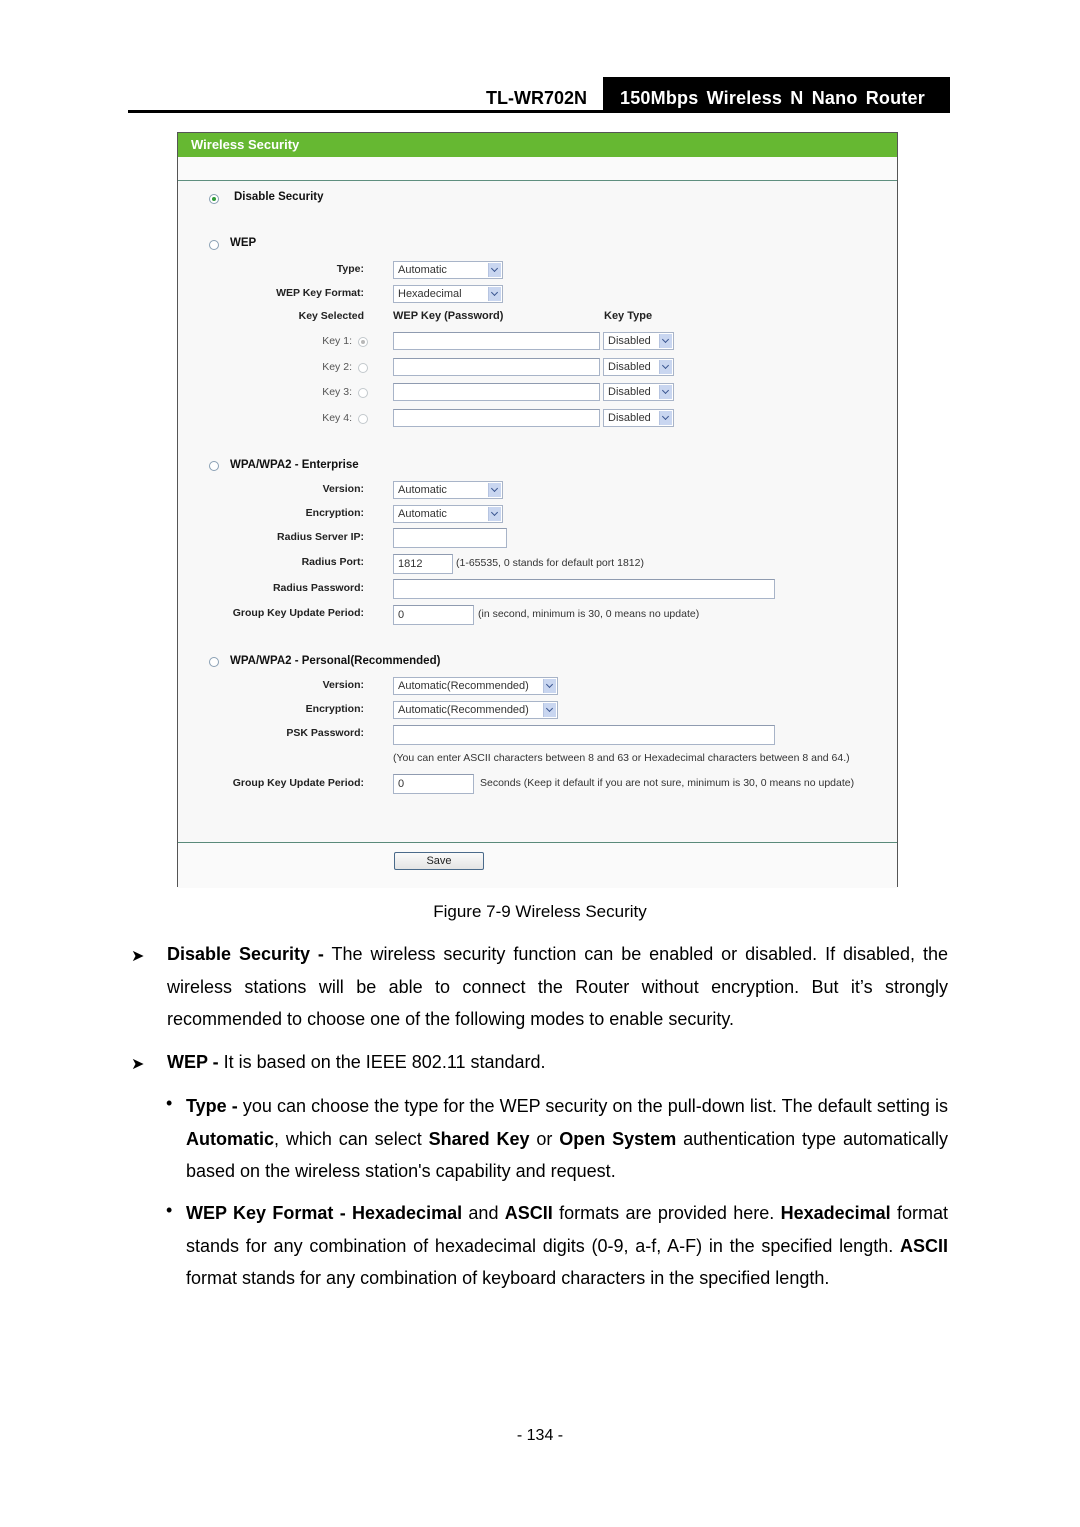 This screenshot has height=1527, width=1080. I want to click on key-type-header: Key Type, so click(628, 316).